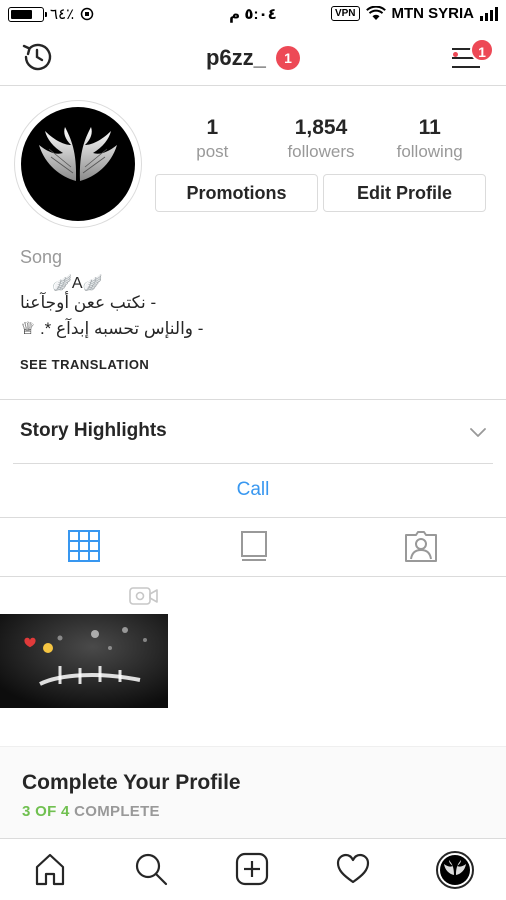 This screenshot has height=900, width=506. Describe the element at coordinates (353, 869) in the screenshot. I see `heart-icon` at that location.